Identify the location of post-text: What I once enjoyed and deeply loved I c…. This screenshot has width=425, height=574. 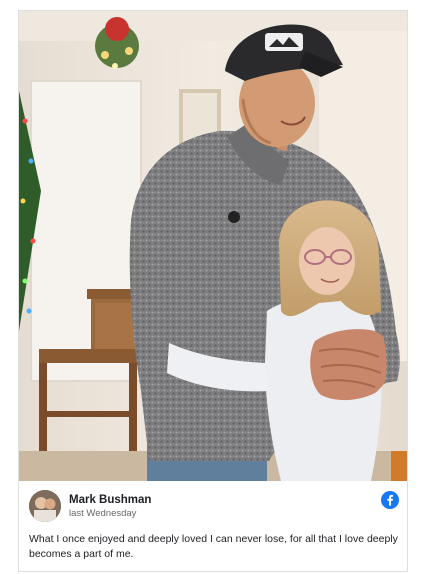
(213, 546).